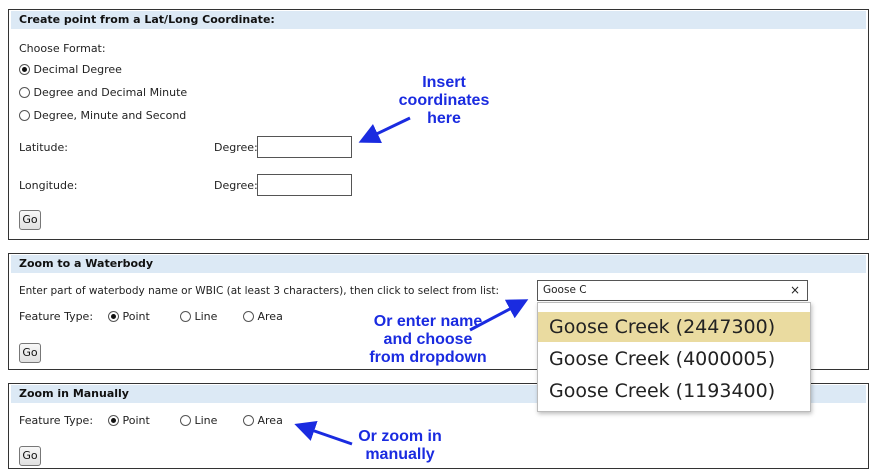 This screenshot has width=877, height=472. Describe the element at coordinates (444, 82) in the screenshot. I see `annotation-line: Insert` at that location.